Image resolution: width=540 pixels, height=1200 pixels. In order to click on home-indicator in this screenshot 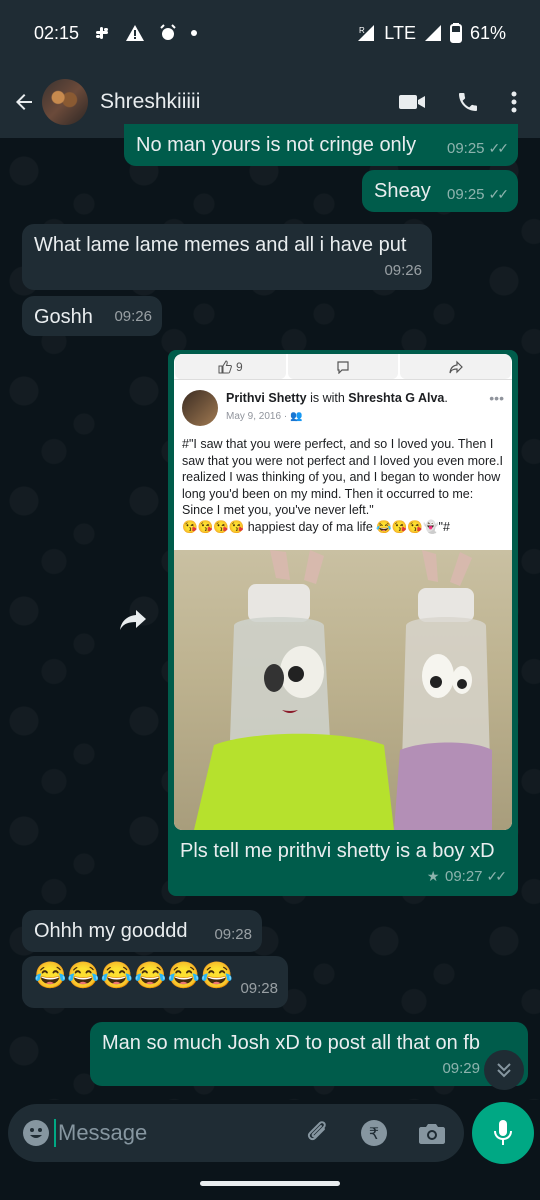, I will do `click(270, 1183)`.